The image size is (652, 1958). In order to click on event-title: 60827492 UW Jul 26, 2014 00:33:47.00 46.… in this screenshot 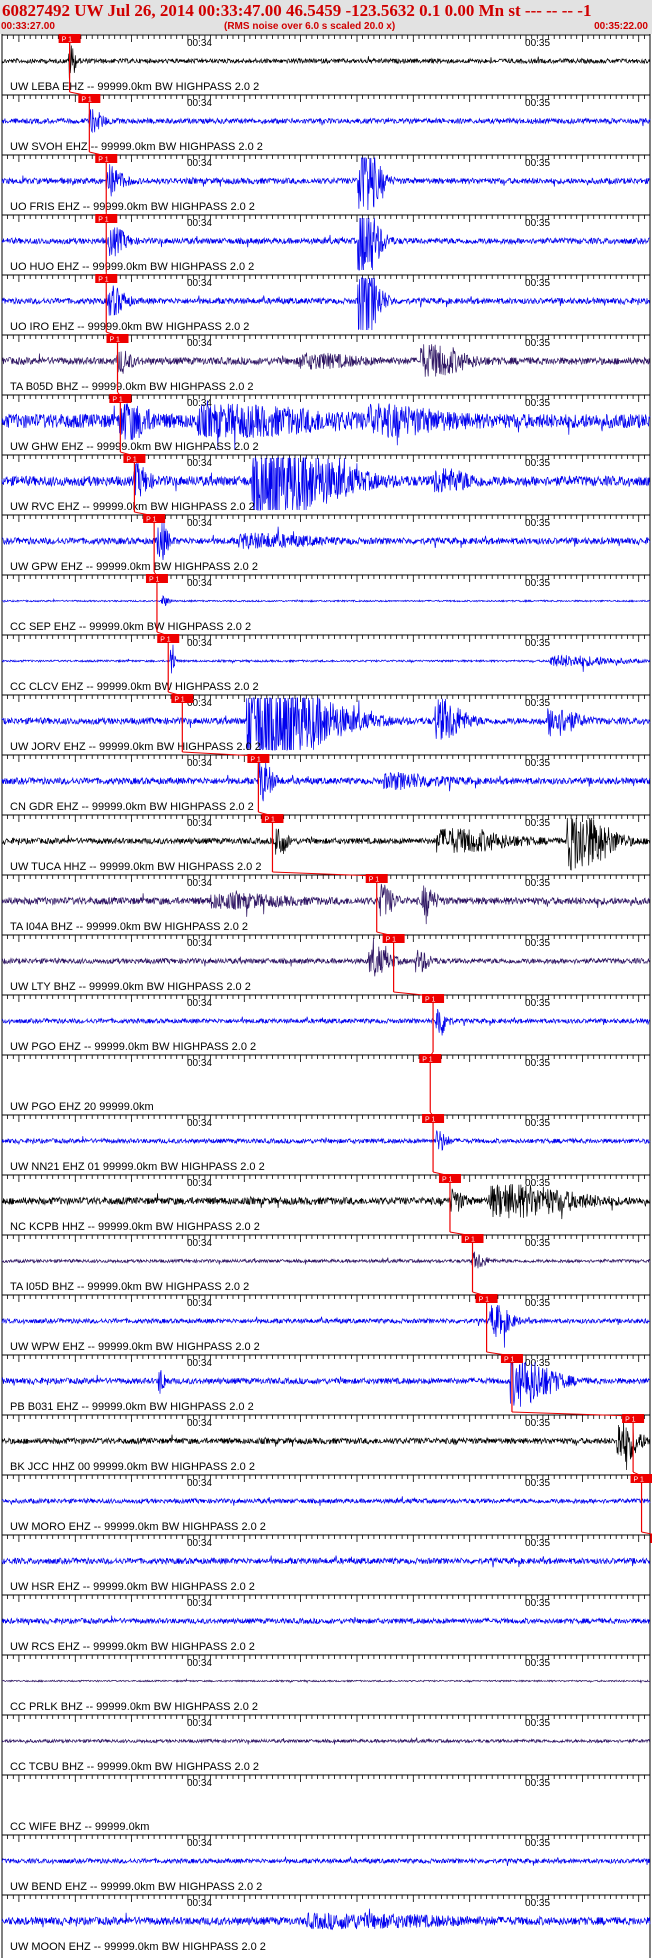, I will do `click(297, 10)`.